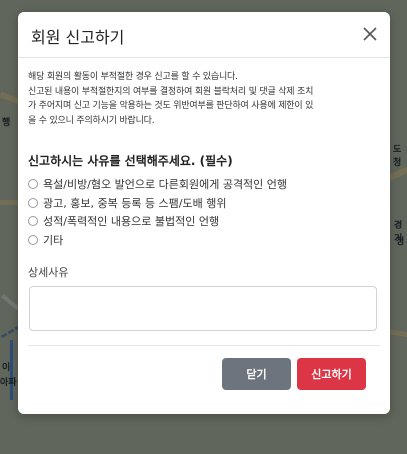 The height and width of the screenshot is (454, 407). What do you see at coordinates (133, 77) in the screenshot?
I see `notice-line: 해당 회원의 활동이 부적절한 경우 신고를 할 수 있습니다.` at bounding box center [133, 77].